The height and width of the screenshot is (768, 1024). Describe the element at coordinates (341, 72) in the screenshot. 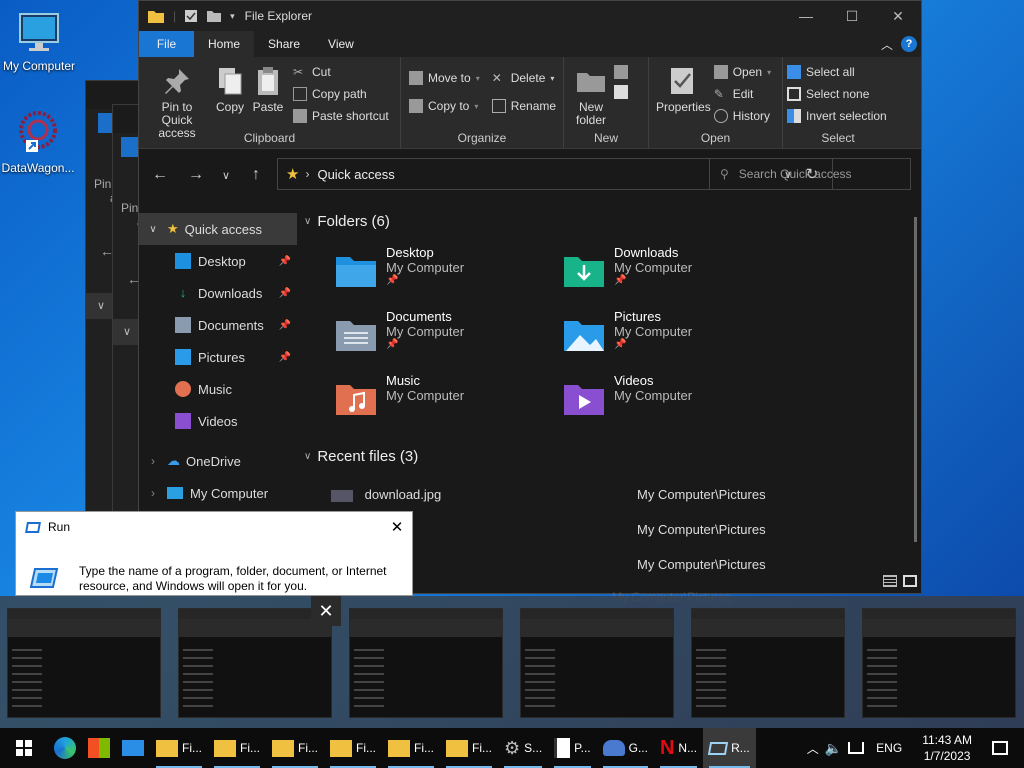

I see `cut-button: ✂ Cut` at that location.